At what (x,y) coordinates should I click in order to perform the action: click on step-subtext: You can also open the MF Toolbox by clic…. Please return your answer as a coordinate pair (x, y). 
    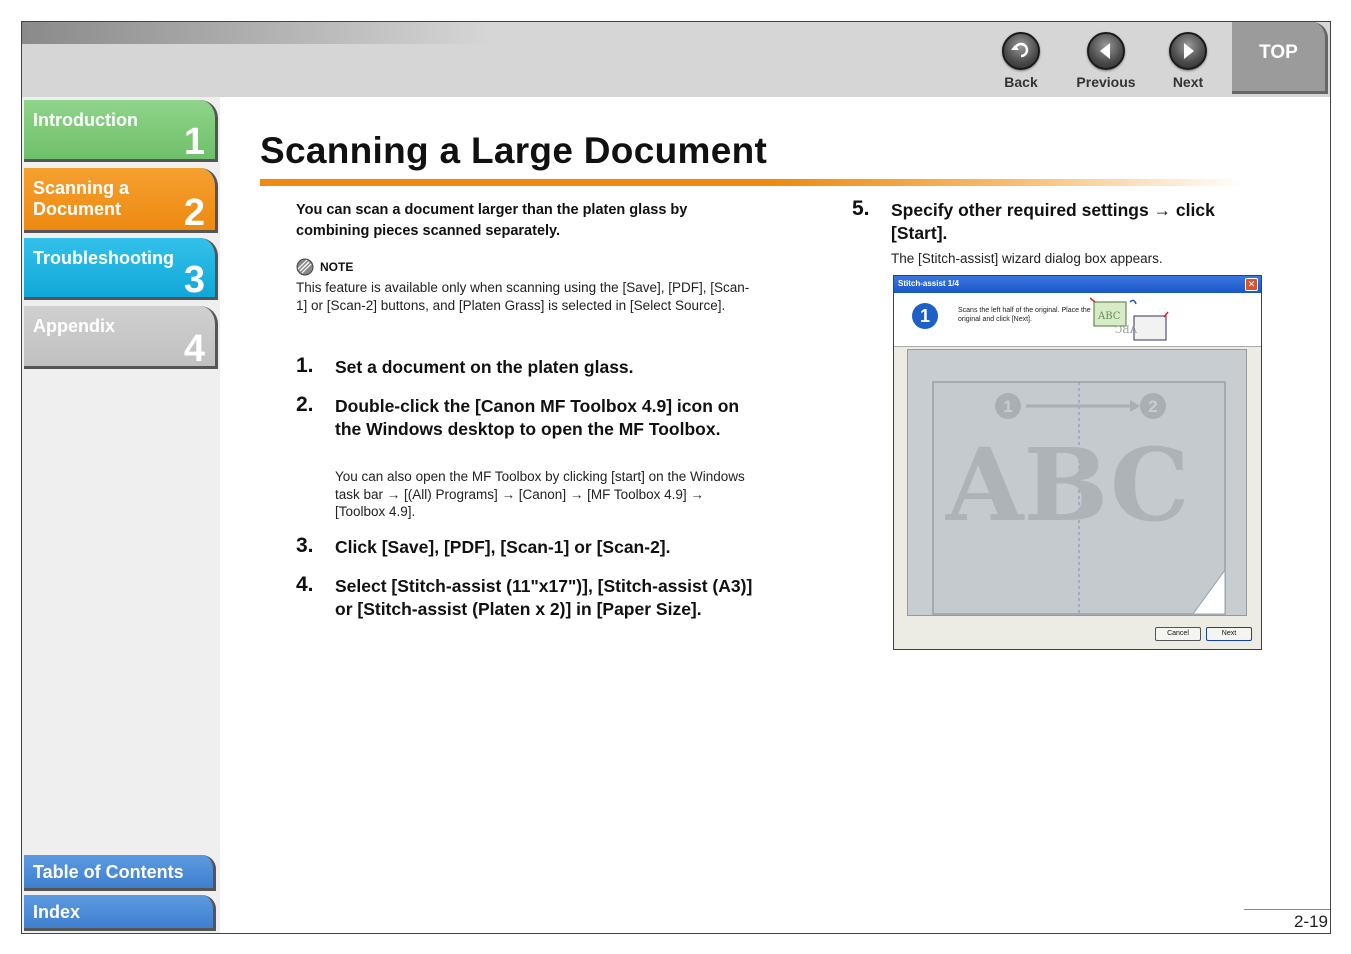
    Looking at the image, I should click on (540, 494).